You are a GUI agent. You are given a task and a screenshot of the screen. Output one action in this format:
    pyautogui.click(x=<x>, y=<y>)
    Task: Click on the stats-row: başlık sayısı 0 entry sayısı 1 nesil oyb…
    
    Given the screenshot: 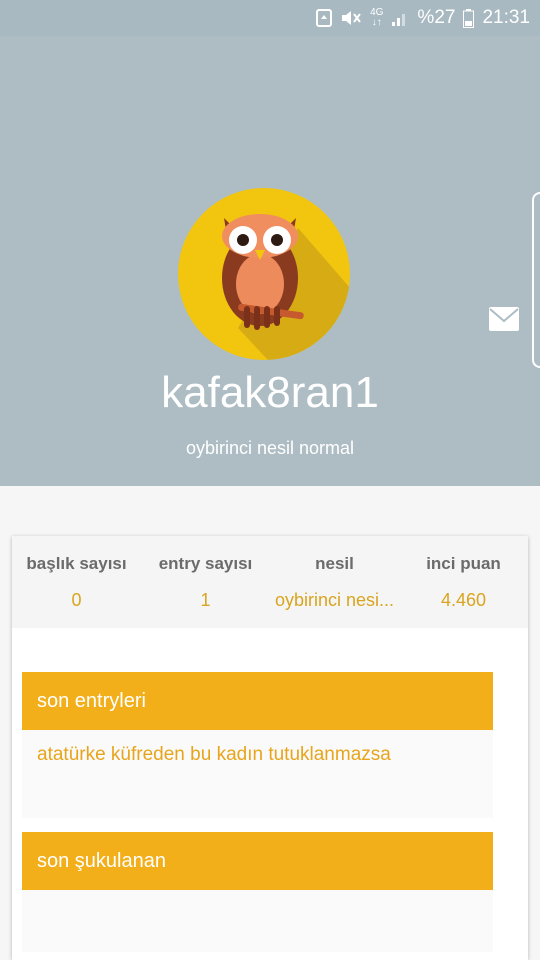 What is the action you would take?
    pyautogui.click(x=270, y=582)
    